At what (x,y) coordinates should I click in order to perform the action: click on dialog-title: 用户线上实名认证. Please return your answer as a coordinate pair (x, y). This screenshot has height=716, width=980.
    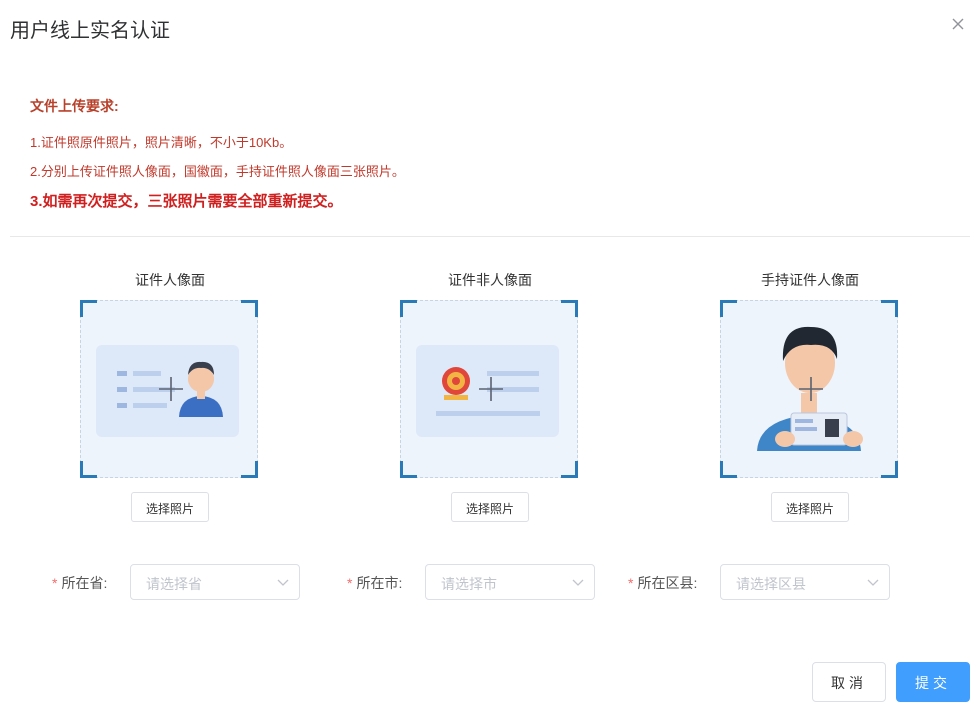
    Looking at the image, I should click on (90, 31).